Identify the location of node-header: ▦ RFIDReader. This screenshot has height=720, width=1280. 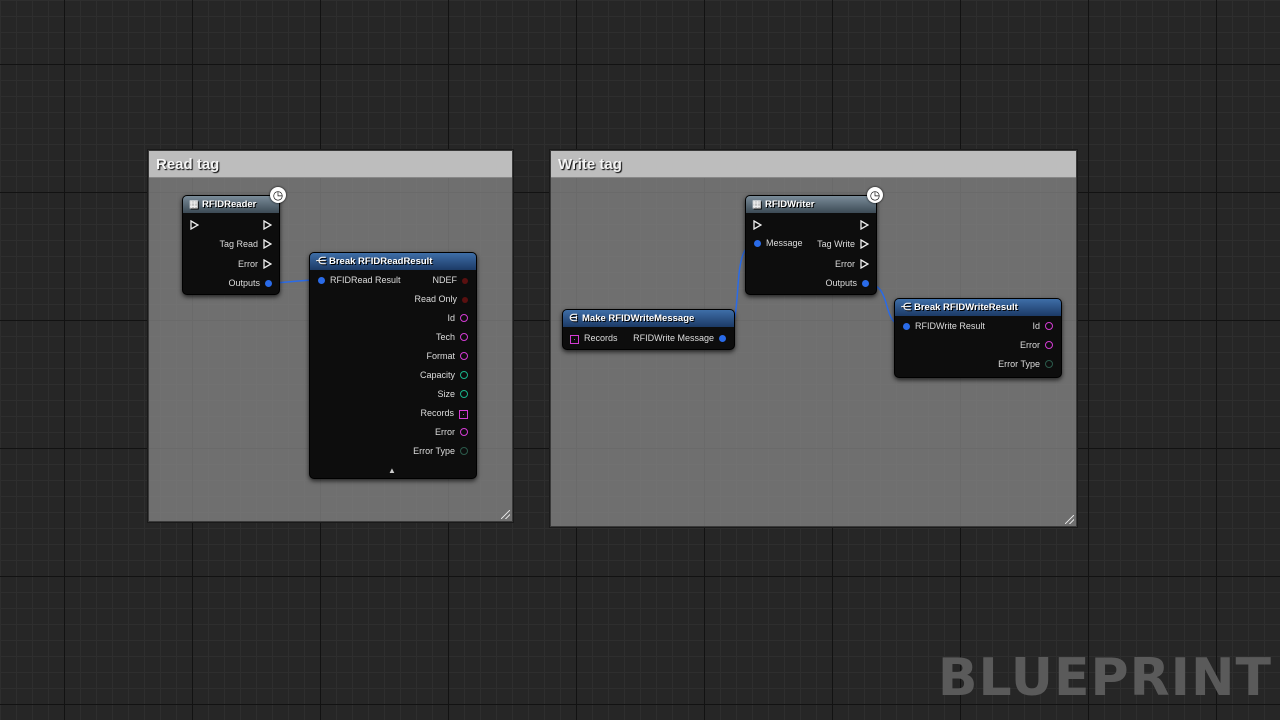
(231, 204).